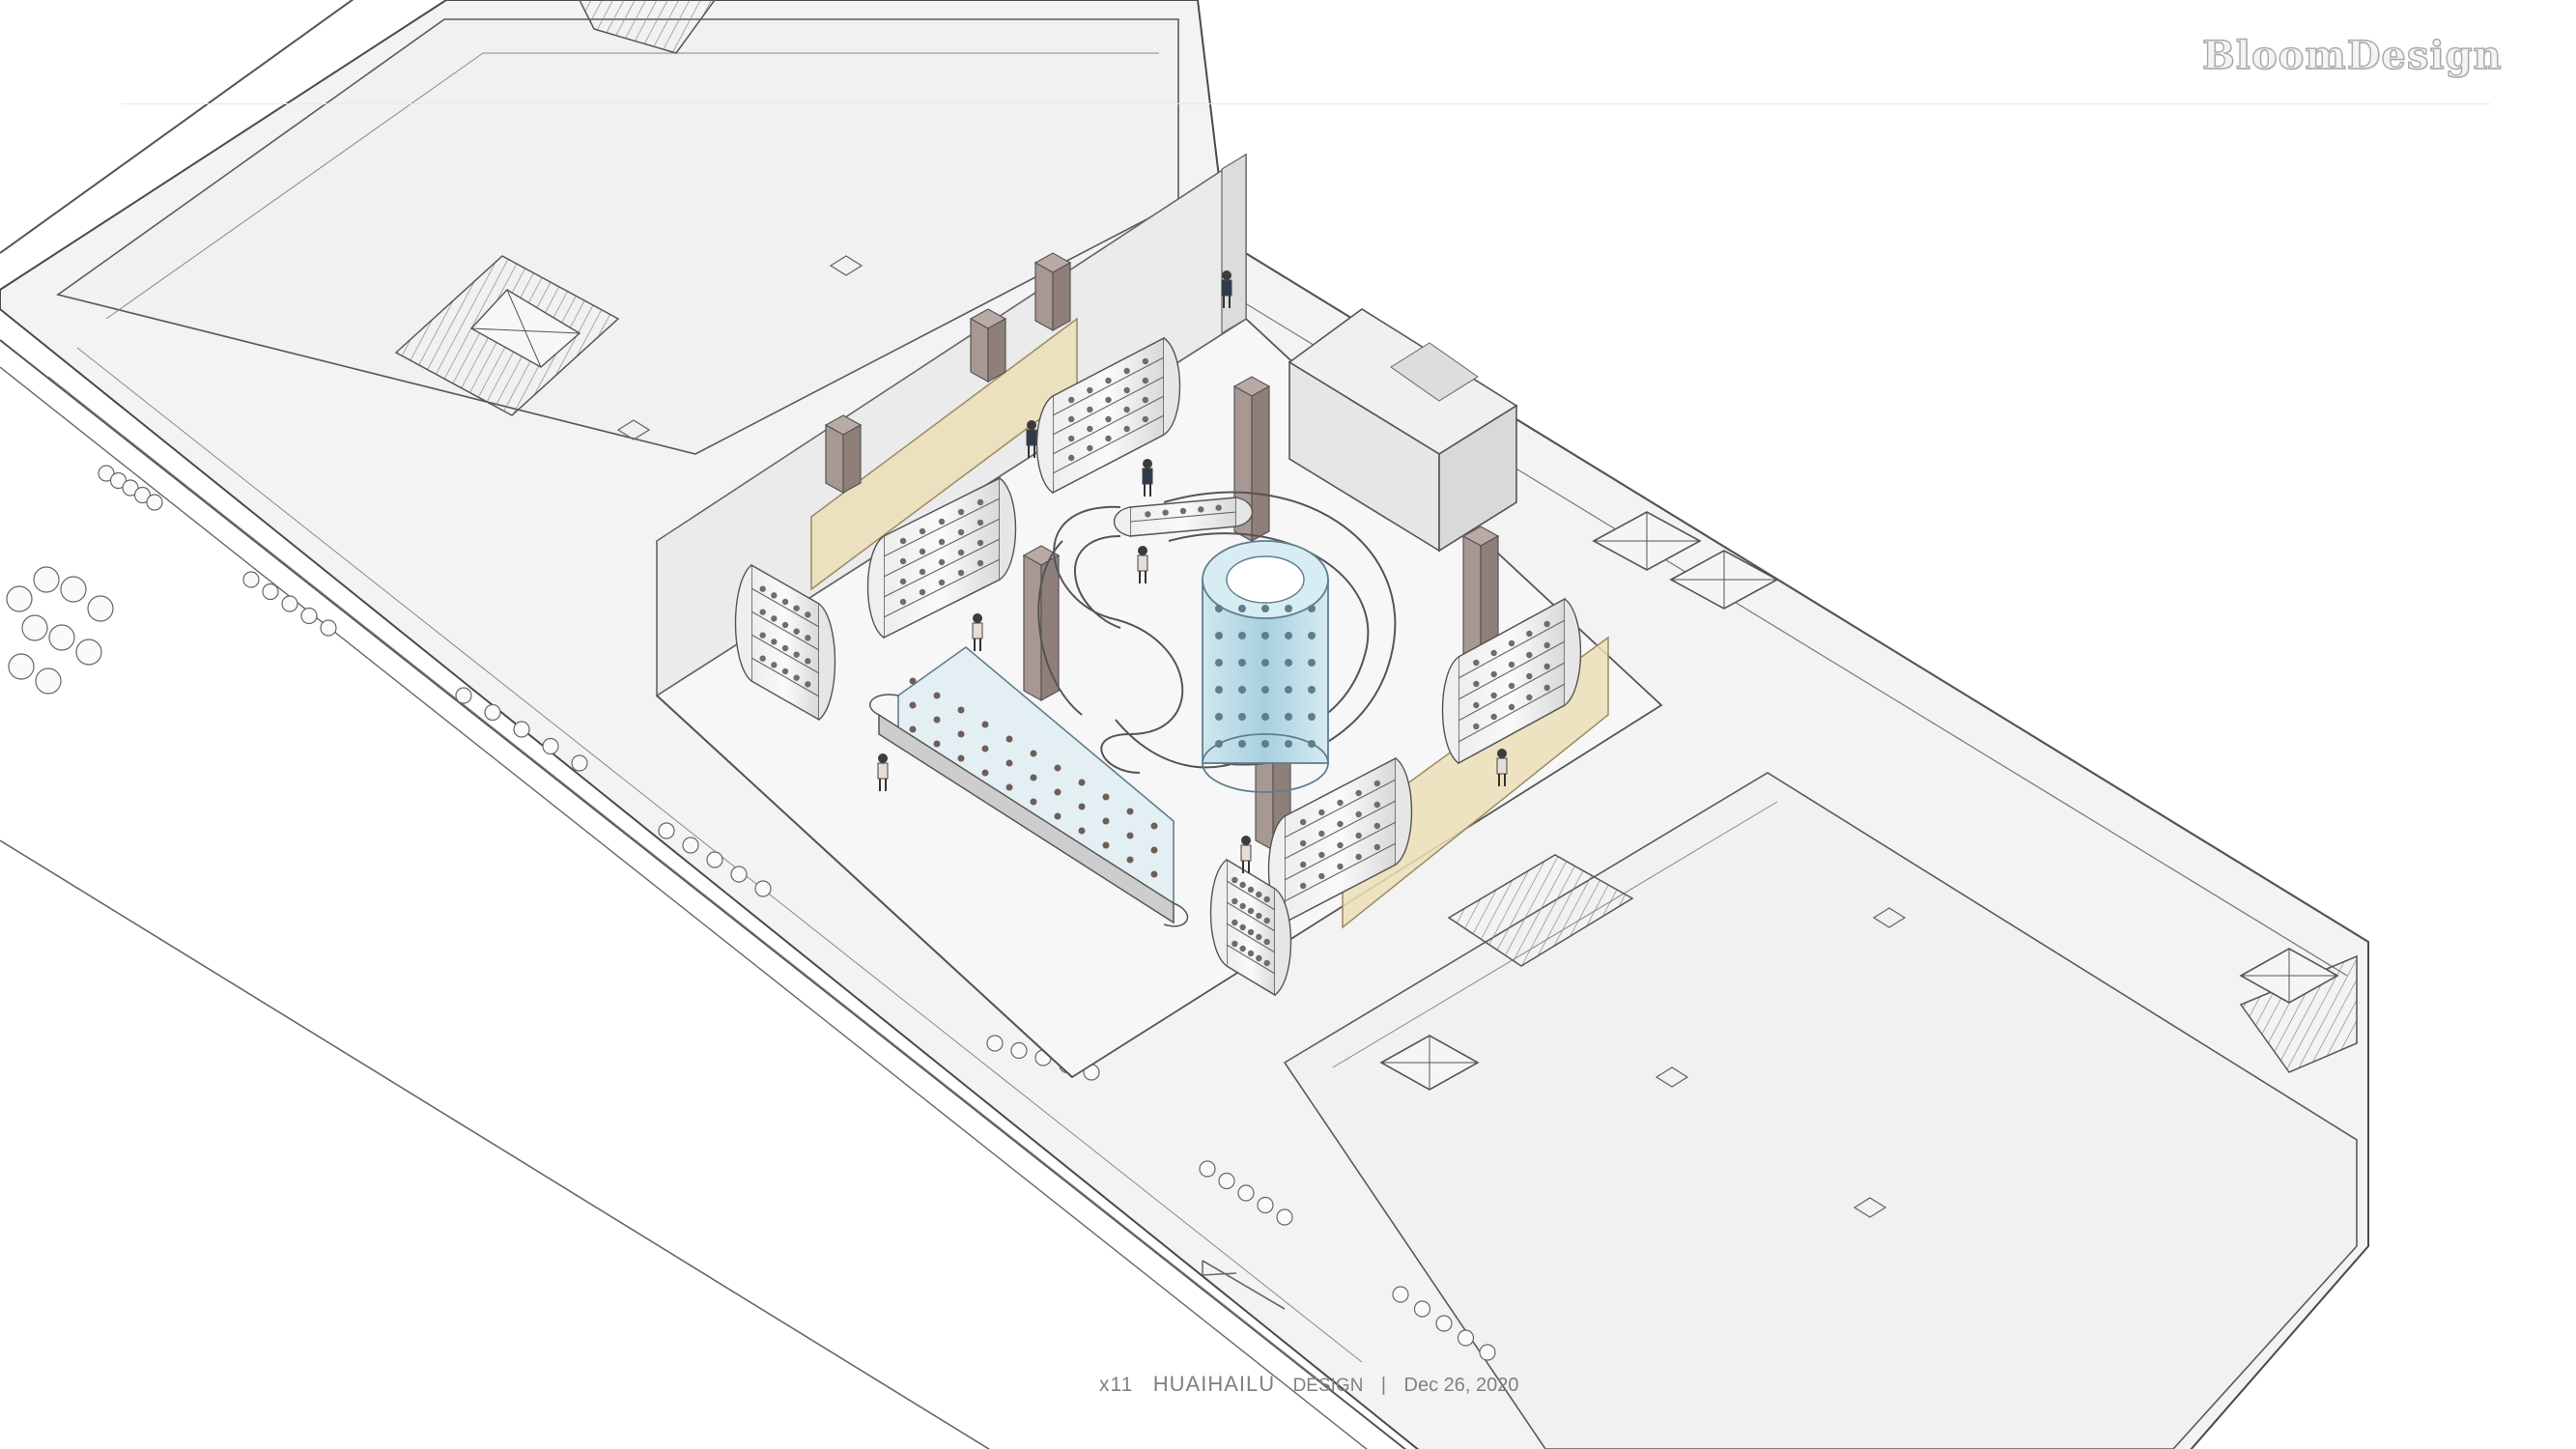 This screenshot has width=2576, height=1449. I want to click on spiral-glass-tower, so click(1265, 666).